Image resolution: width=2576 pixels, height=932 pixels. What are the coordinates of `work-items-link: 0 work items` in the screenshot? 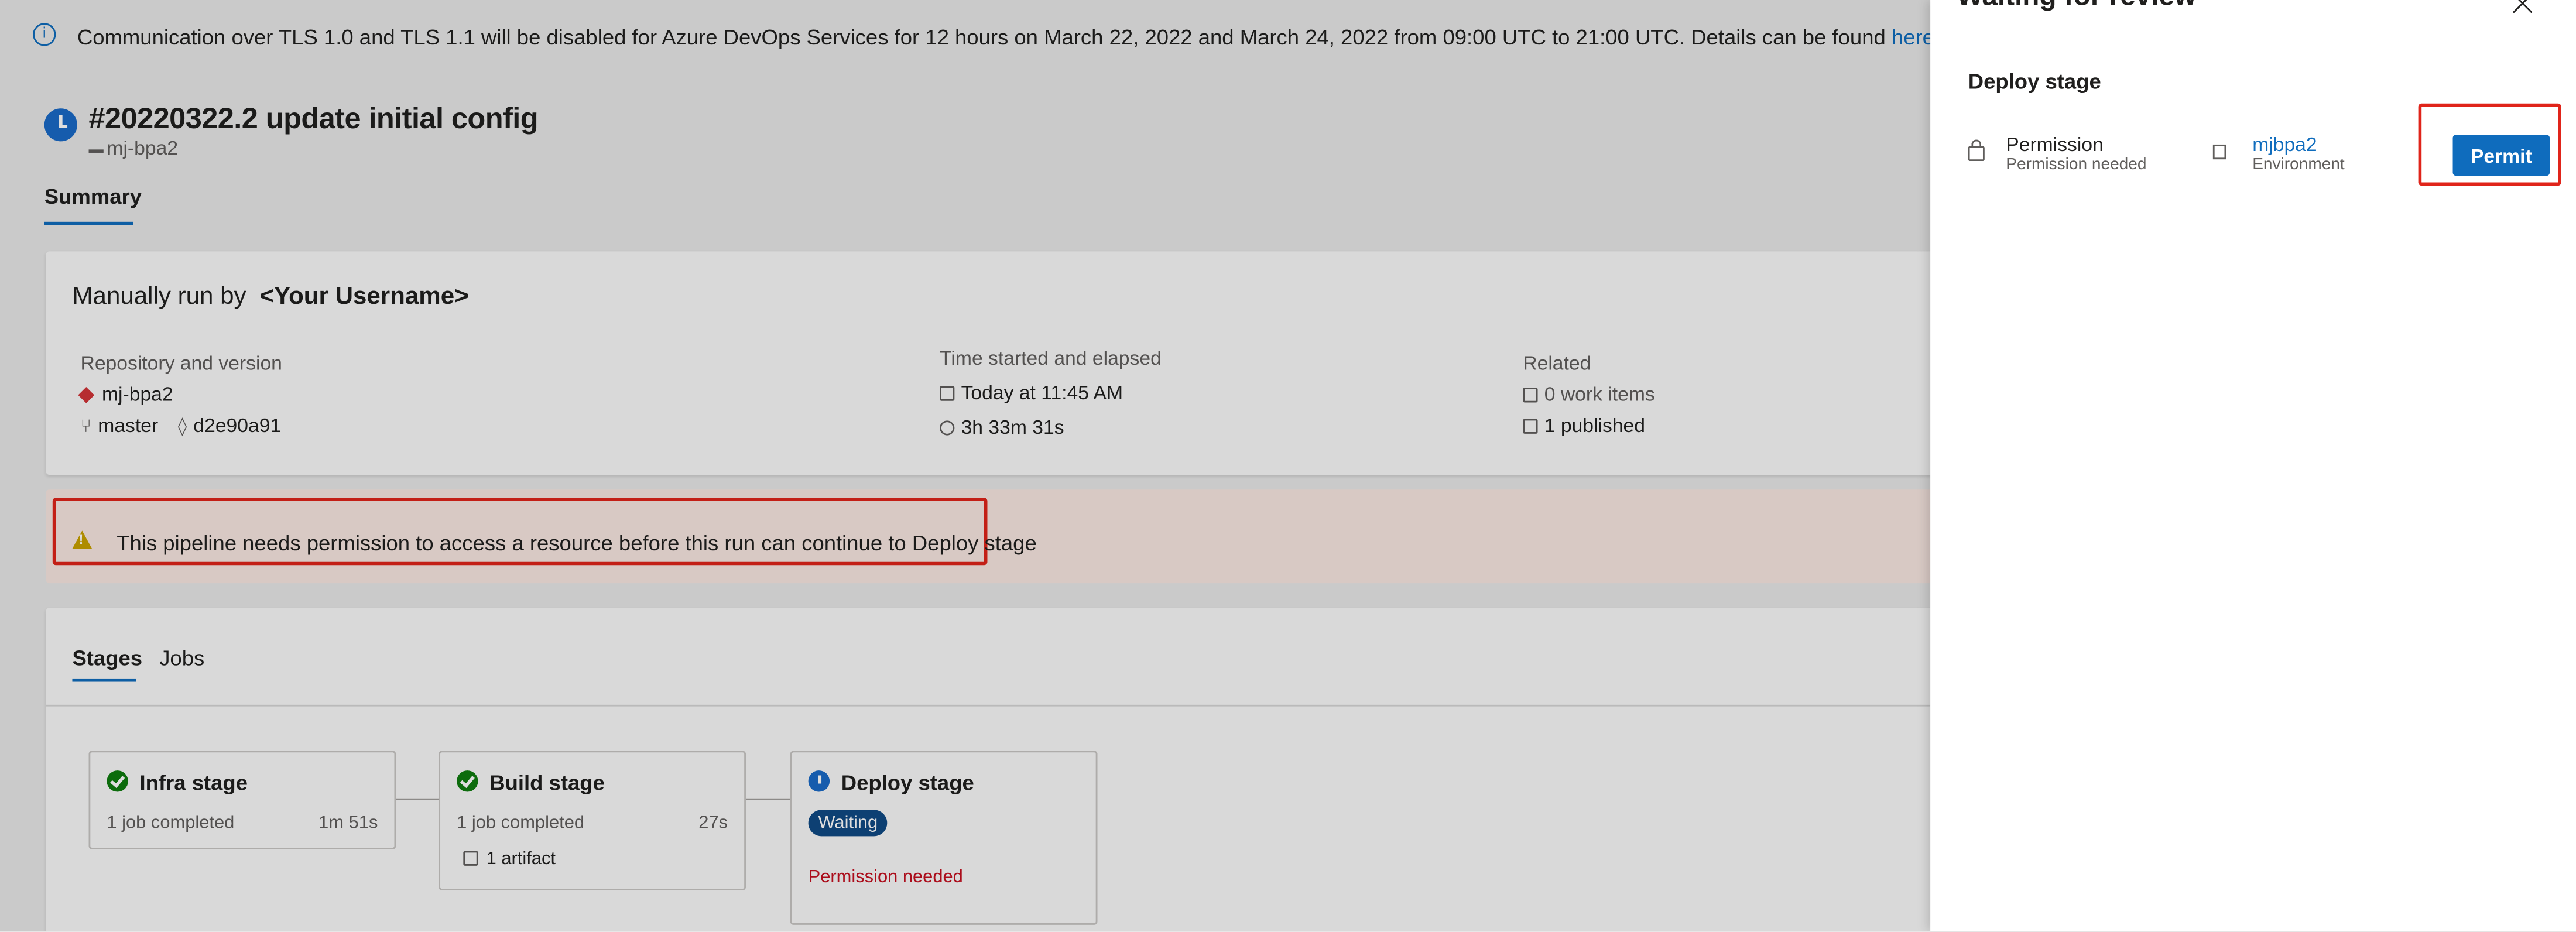 It's located at (1589, 394).